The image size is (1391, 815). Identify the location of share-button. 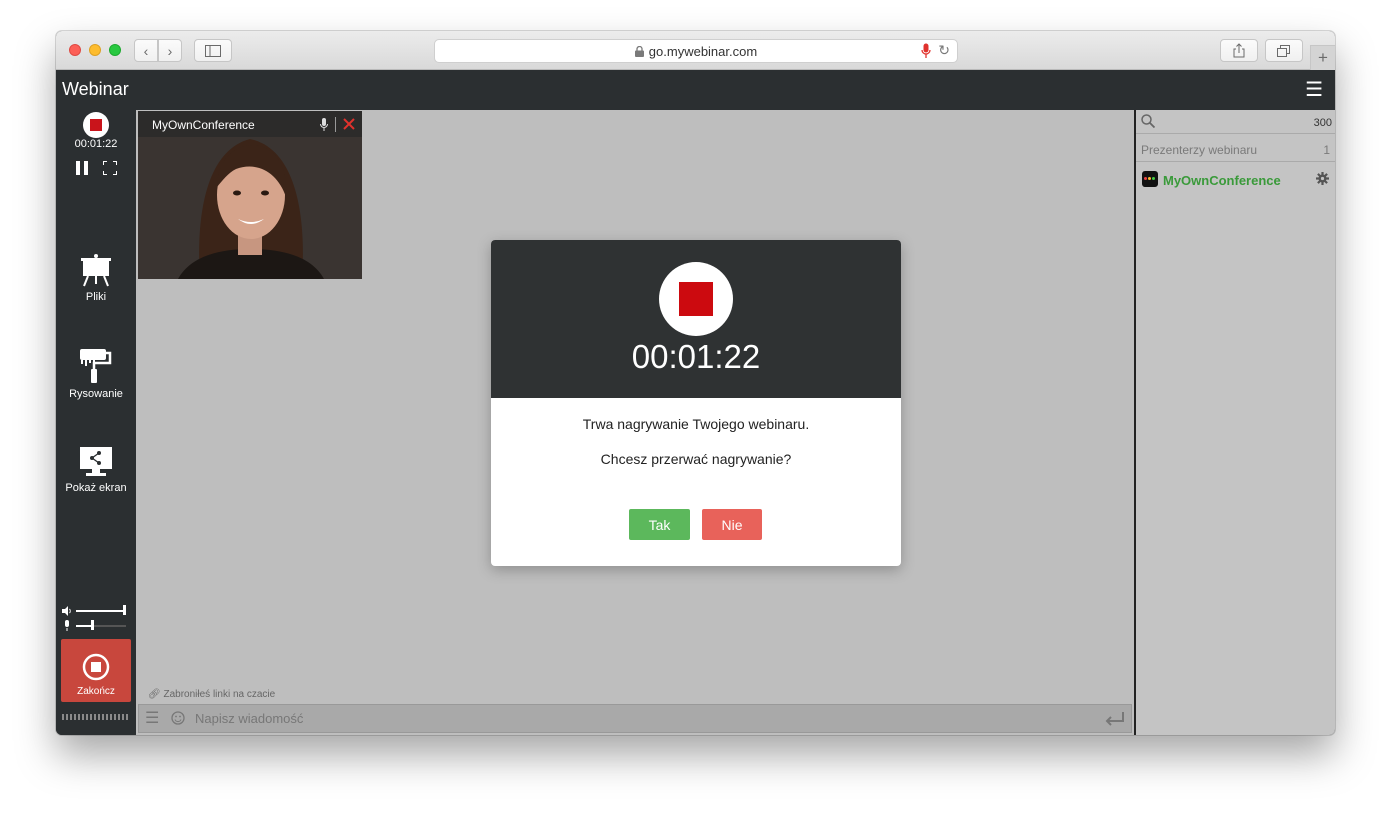
(1239, 50).